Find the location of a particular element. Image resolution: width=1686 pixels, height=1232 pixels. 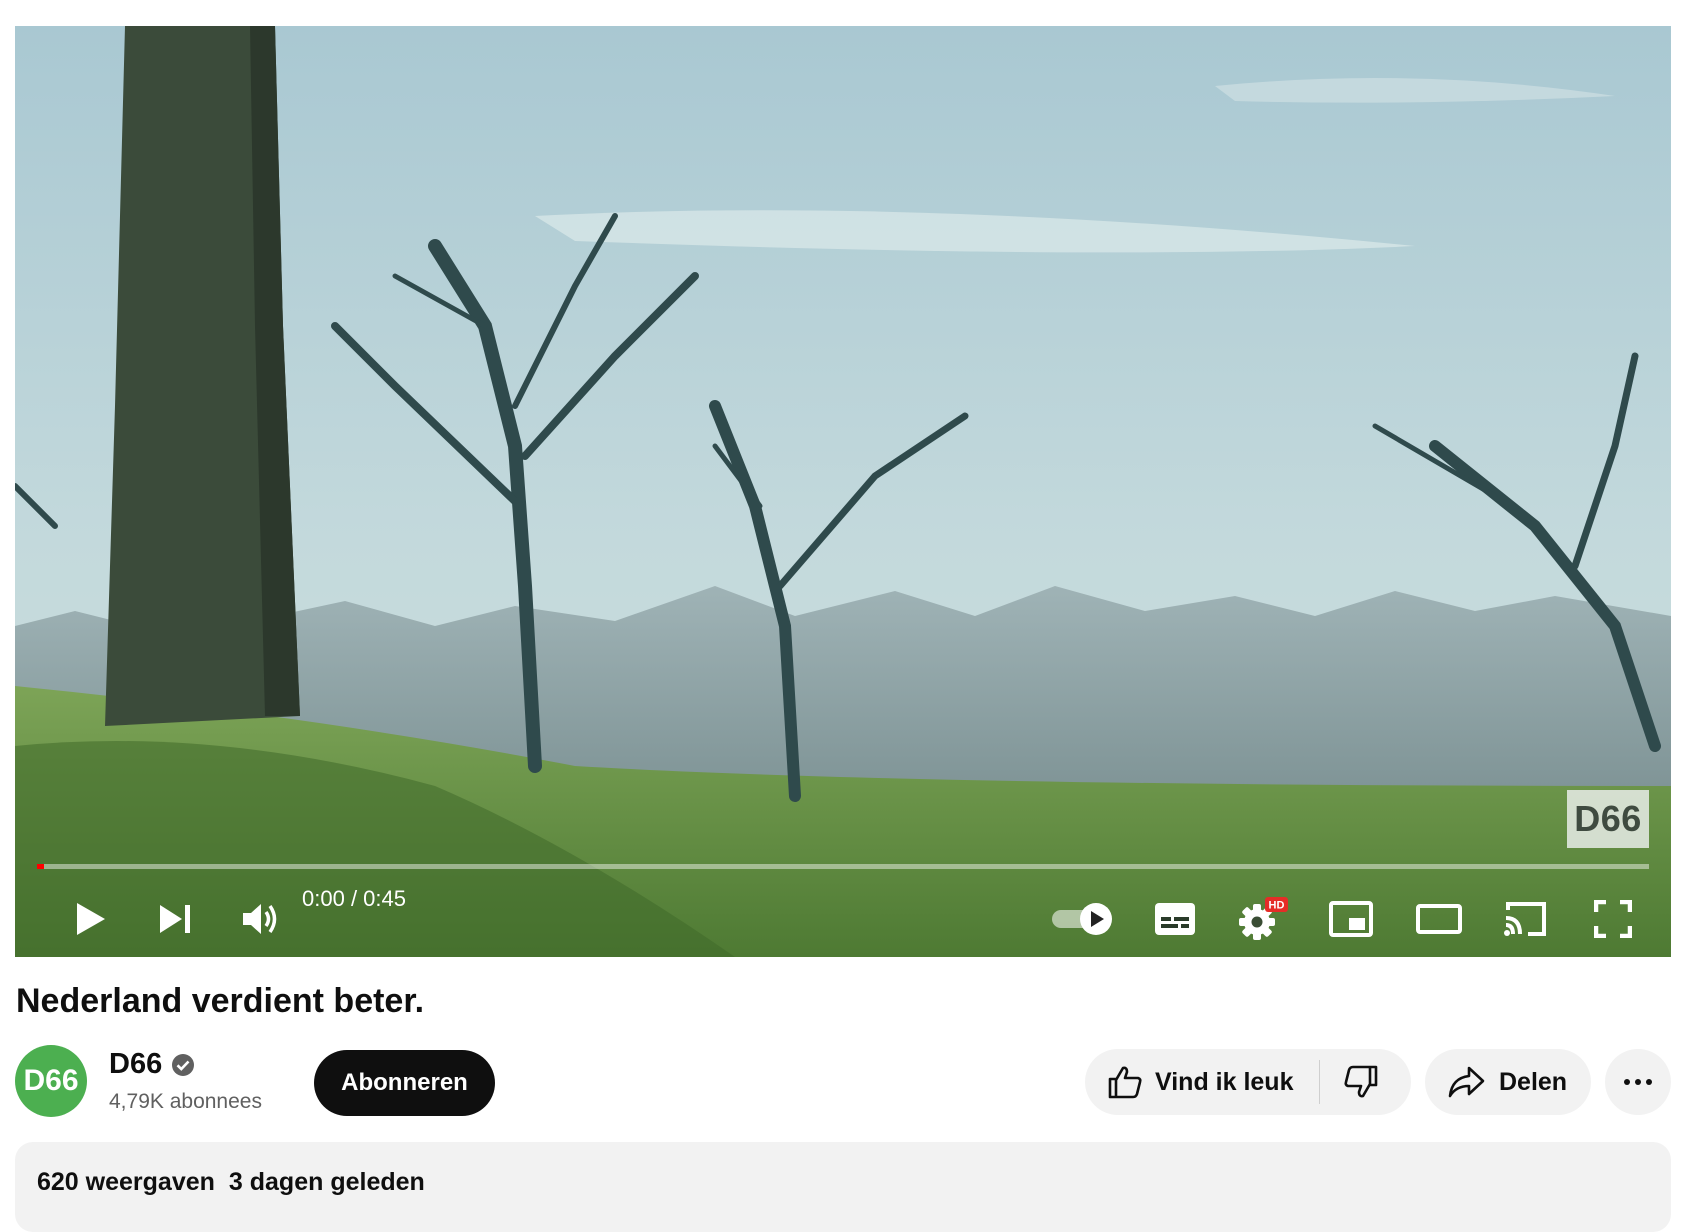

fullscreen-button is located at coordinates (1613, 919).